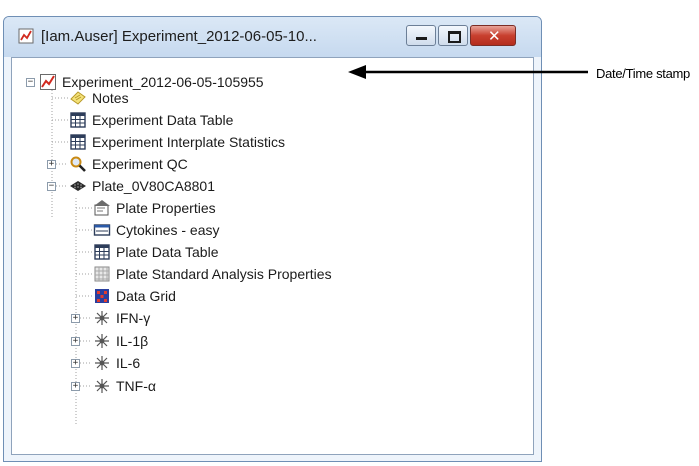 Image resolution: width=699 pixels, height=466 pixels. What do you see at coordinates (468, 72) in the screenshot?
I see `callout-arrow` at bounding box center [468, 72].